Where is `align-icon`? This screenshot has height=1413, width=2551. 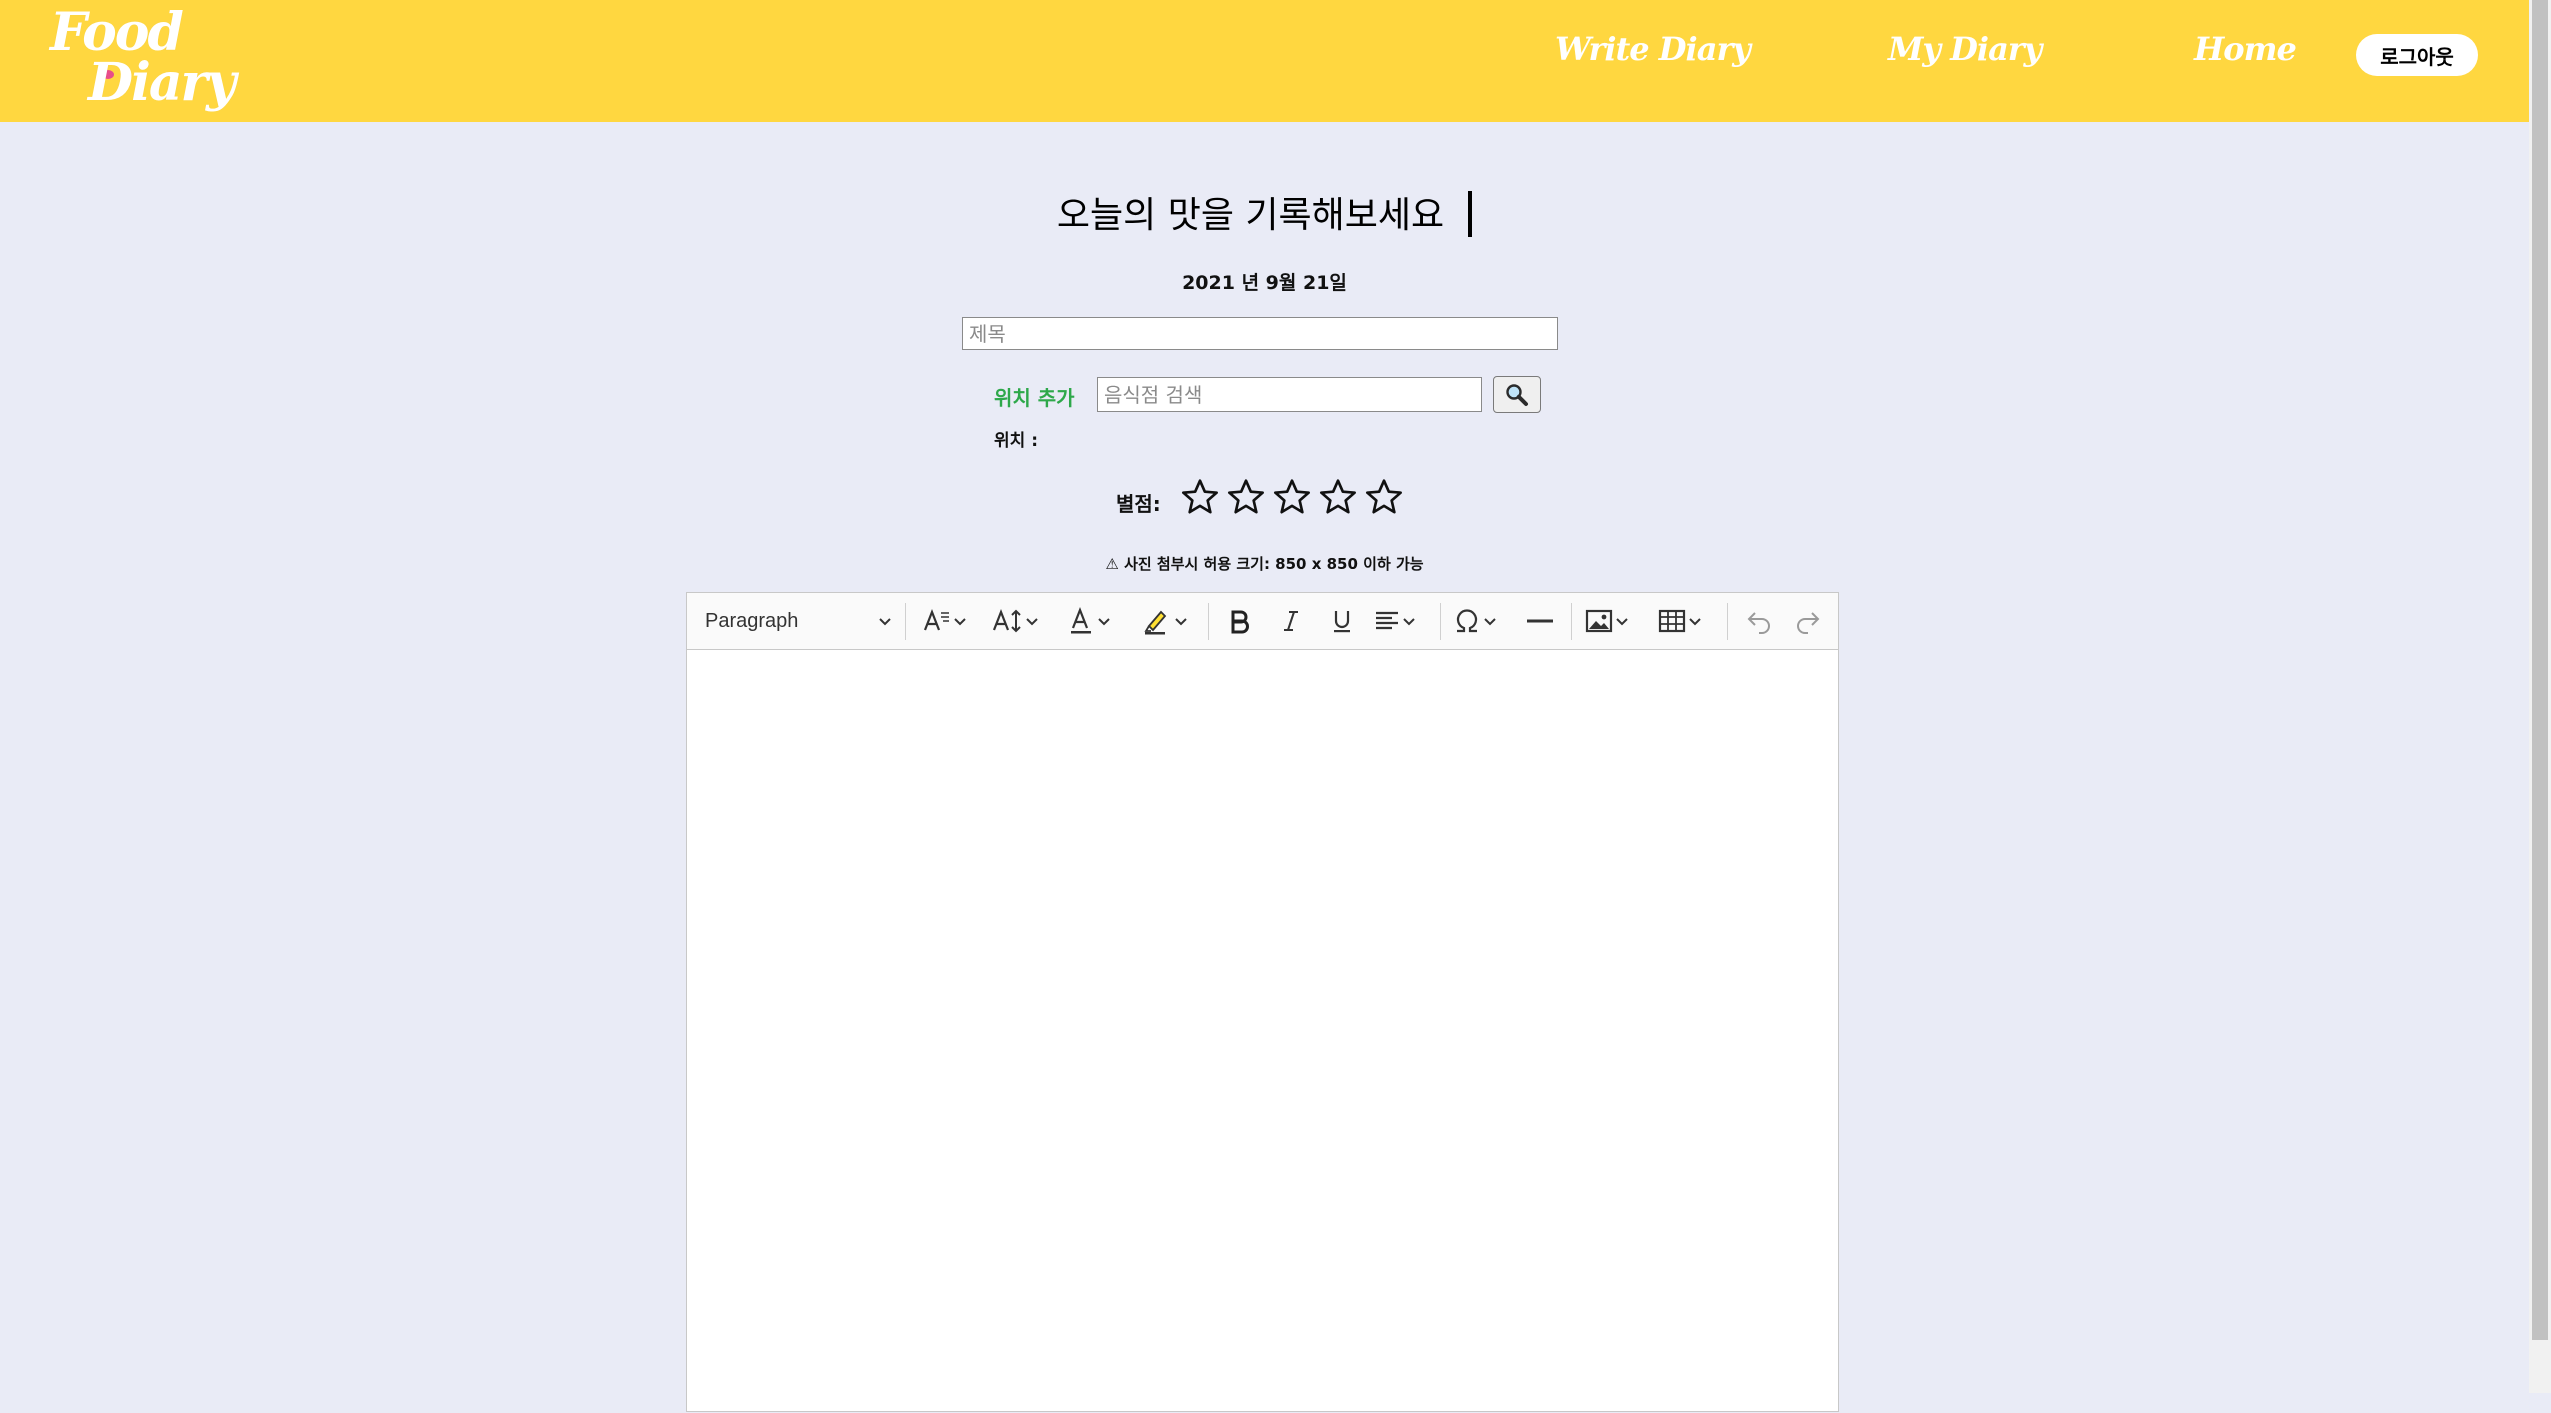 align-icon is located at coordinates (1387, 620).